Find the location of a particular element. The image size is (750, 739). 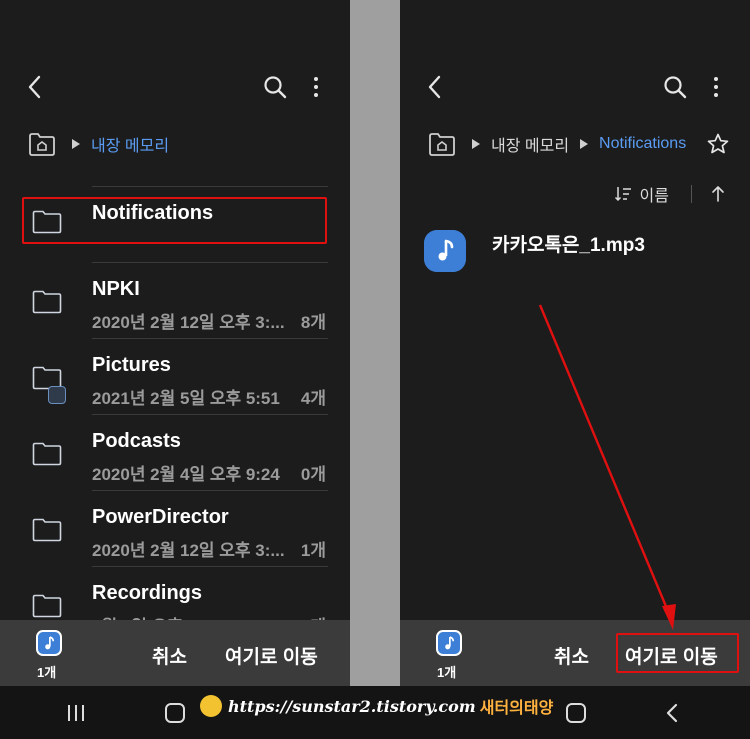

screen-divider is located at coordinates (375, 369).